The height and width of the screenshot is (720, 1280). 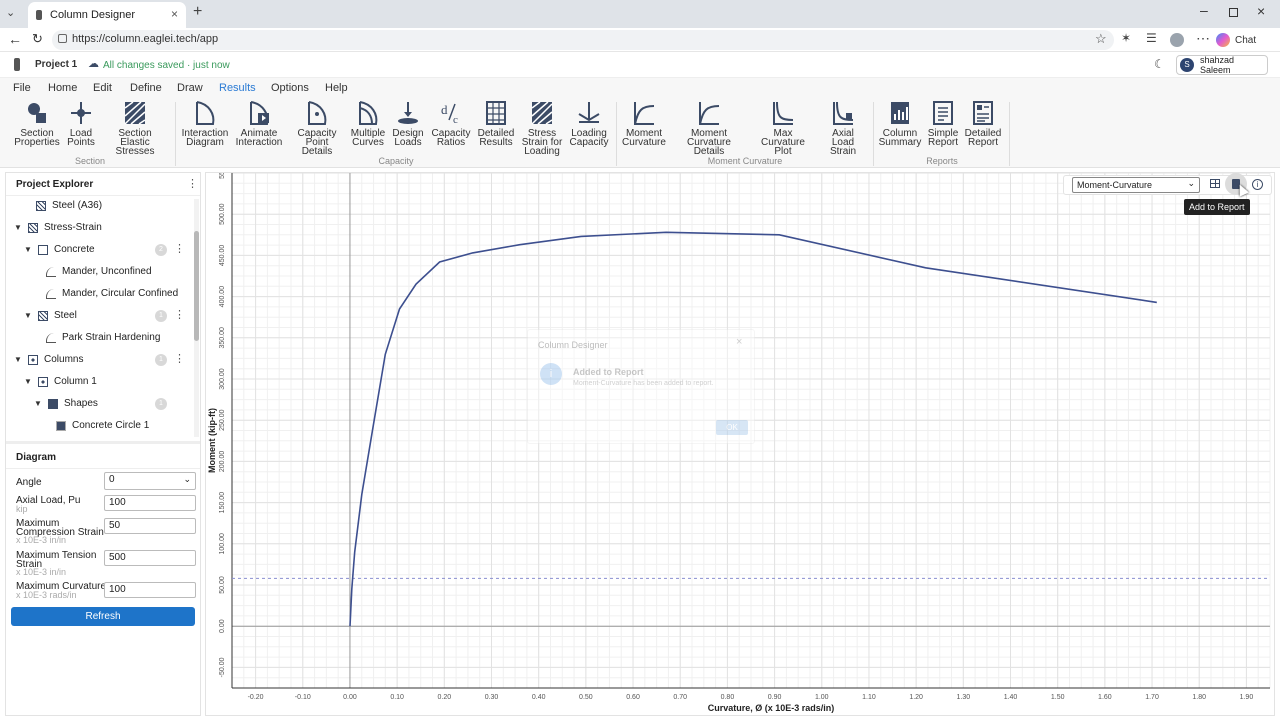 What do you see at coordinates (197, 12) in the screenshot?
I see `new-tab-icon: +` at bounding box center [197, 12].